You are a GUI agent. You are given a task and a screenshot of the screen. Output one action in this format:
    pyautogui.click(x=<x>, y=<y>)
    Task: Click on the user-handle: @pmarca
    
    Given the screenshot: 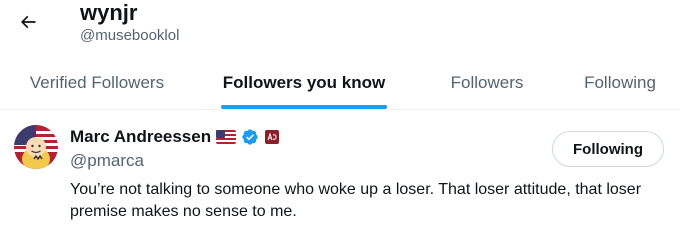 What is the action you would take?
    pyautogui.click(x=107, y=161)
    